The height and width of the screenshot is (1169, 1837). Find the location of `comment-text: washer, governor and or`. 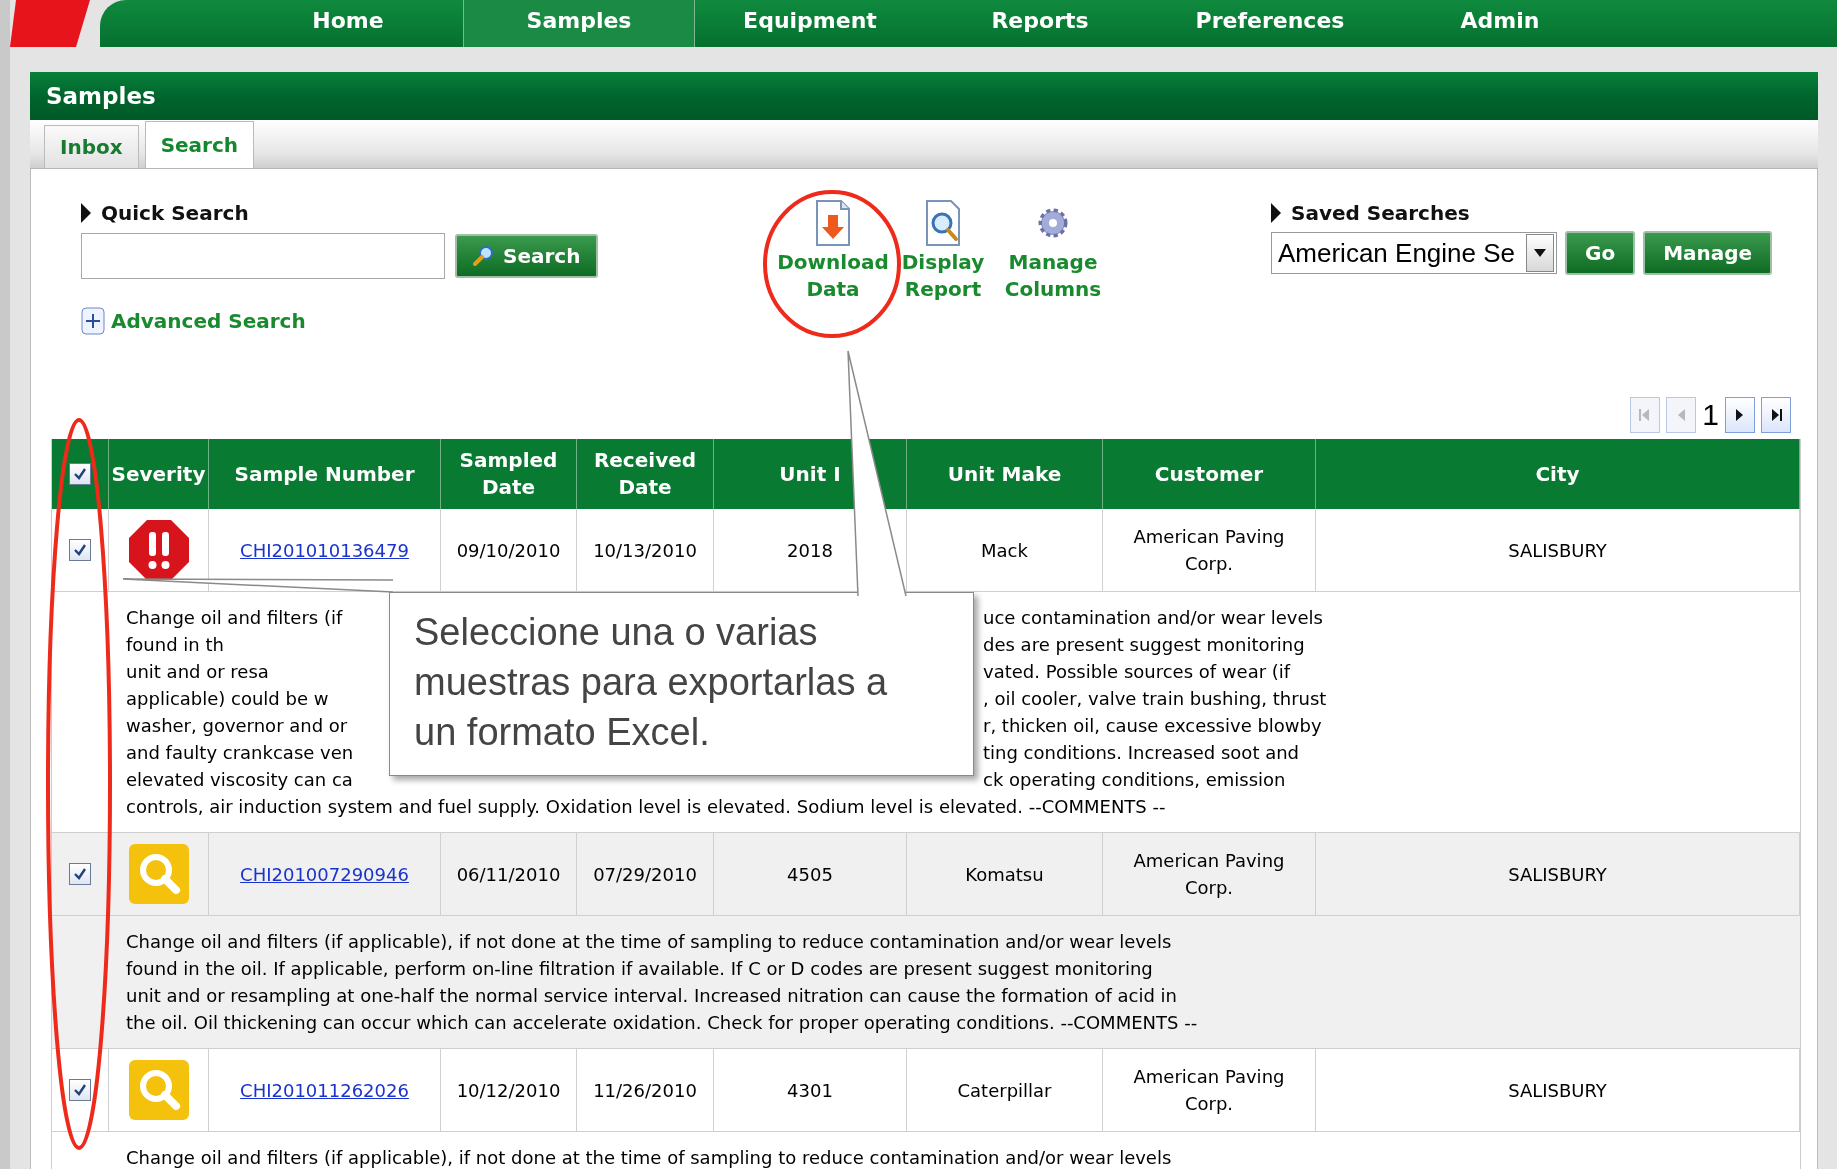

comment-text: washer, governor and or is located at coordinates (237, 726).